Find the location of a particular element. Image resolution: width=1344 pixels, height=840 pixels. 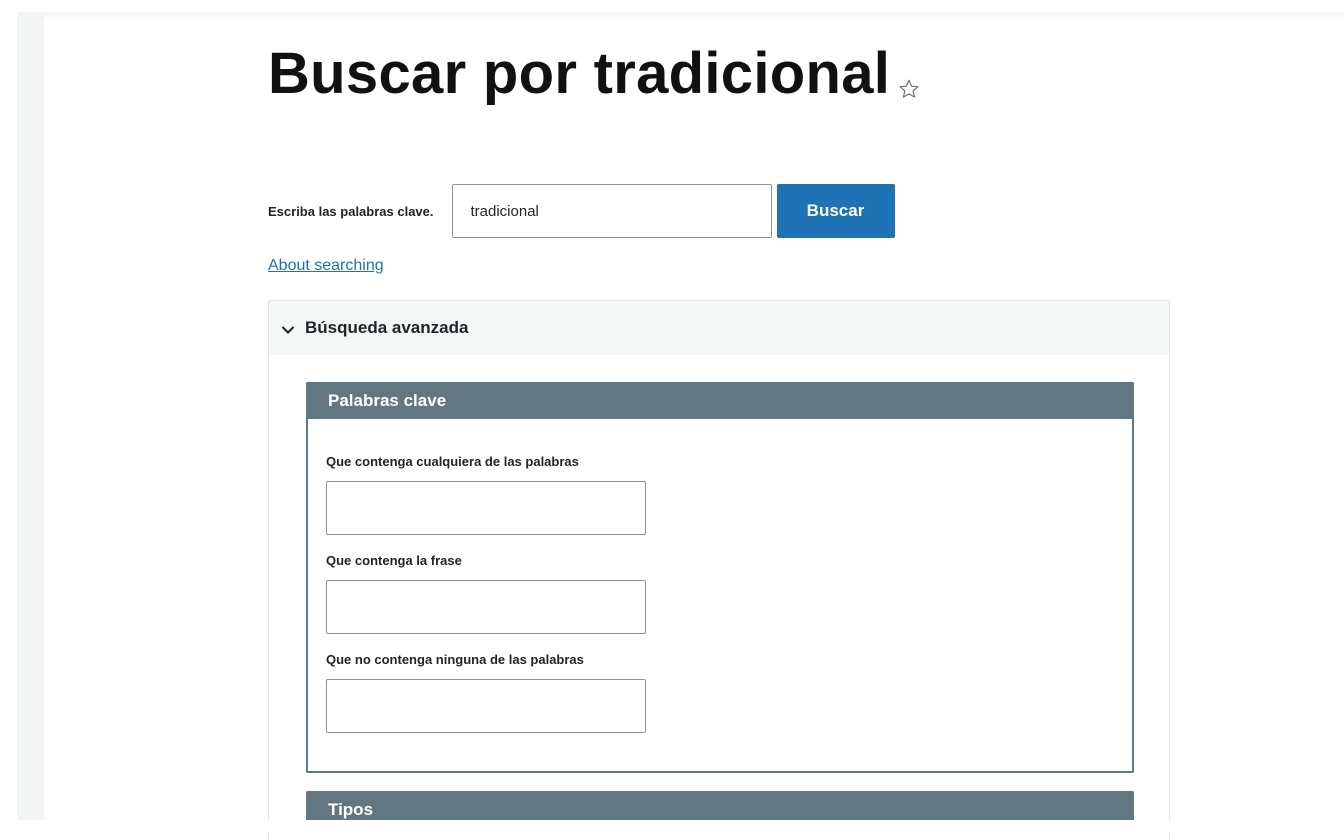

bottom-edge is located at coordinates (672, 826).